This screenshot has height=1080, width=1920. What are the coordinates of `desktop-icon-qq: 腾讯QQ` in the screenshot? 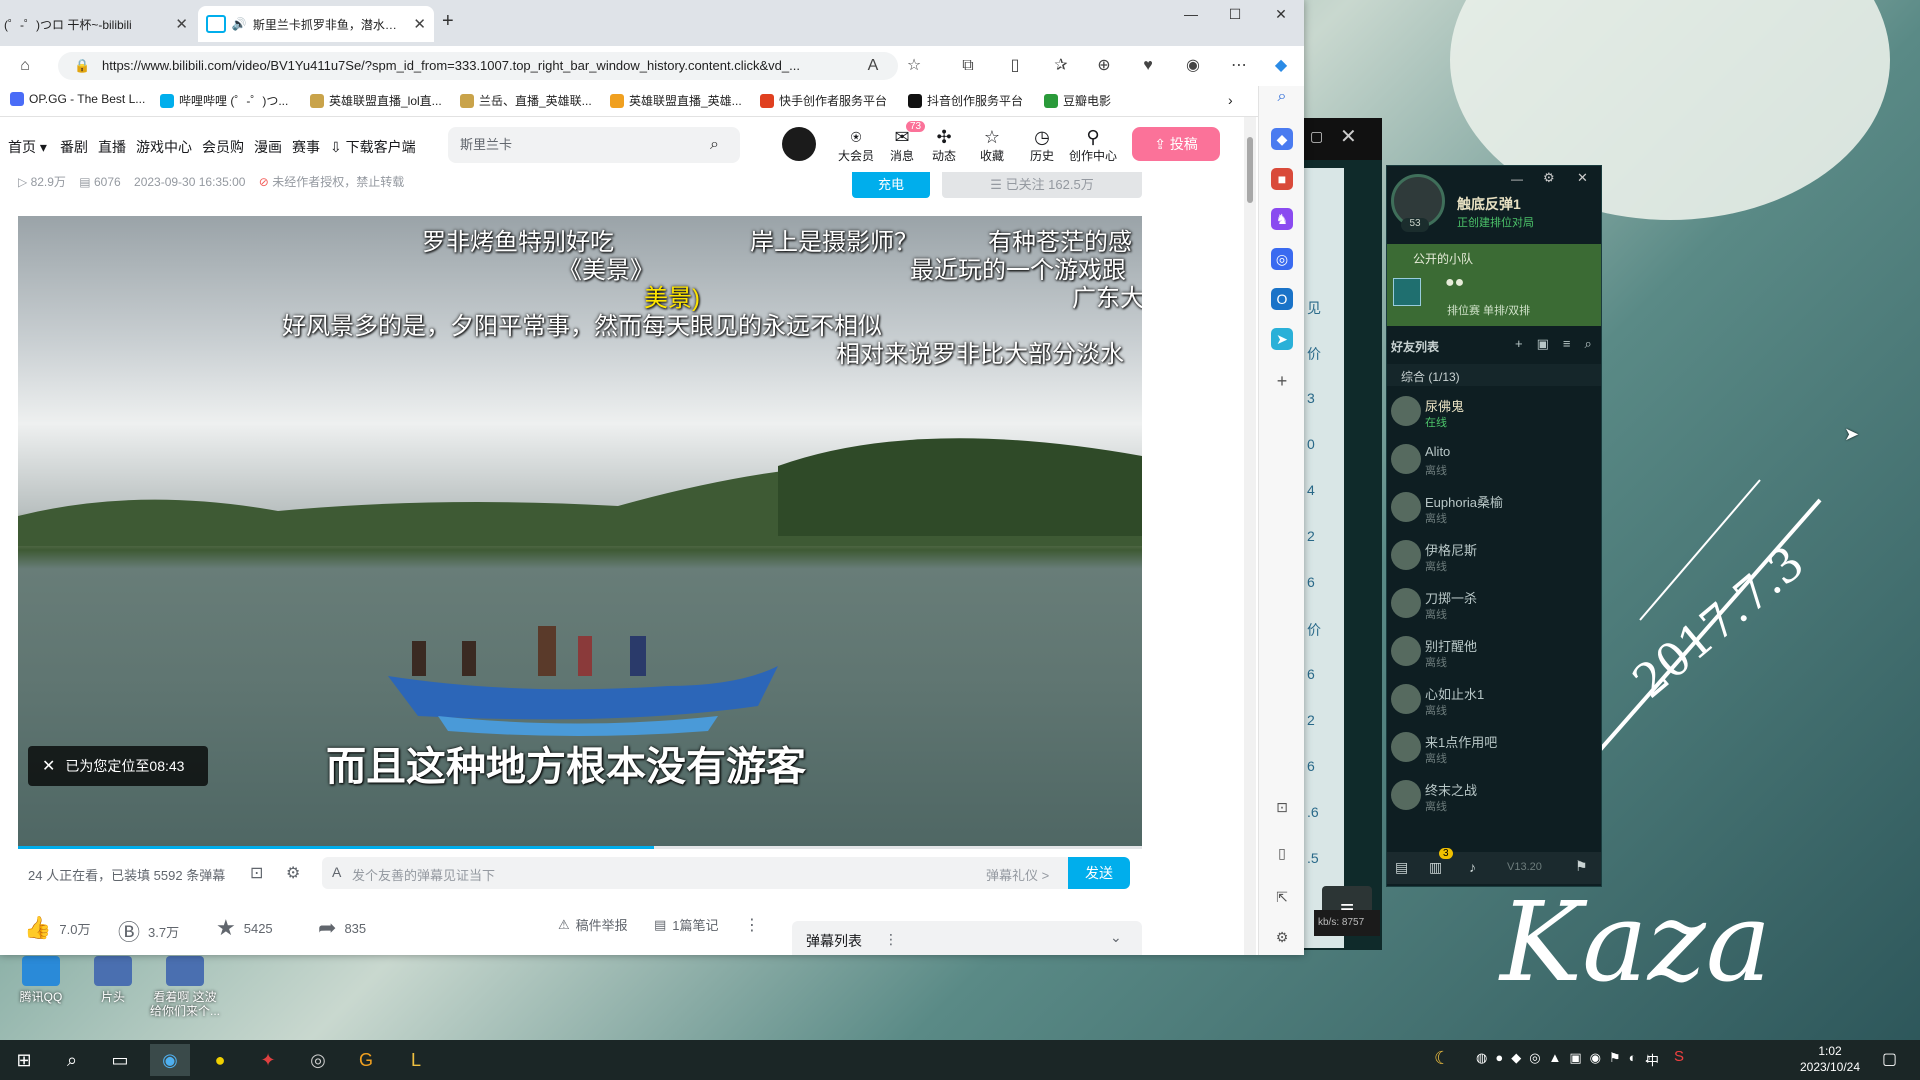 It's located at (41, 980).